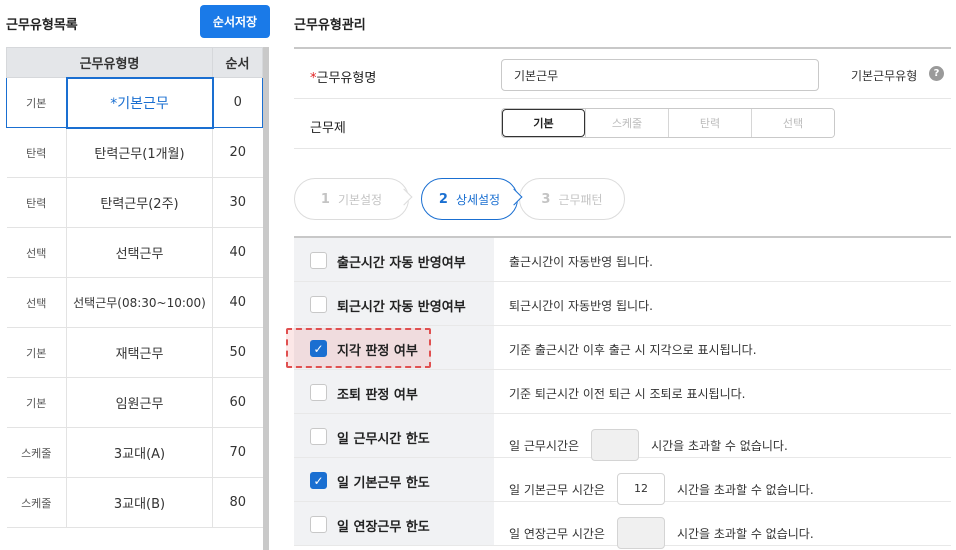 The width and height of the screenshot is (956, 550). Describe the element at coordinates (401, 263) in the screenshot. I see `setting-label: 출근시간 자동 반영여부` at that location.